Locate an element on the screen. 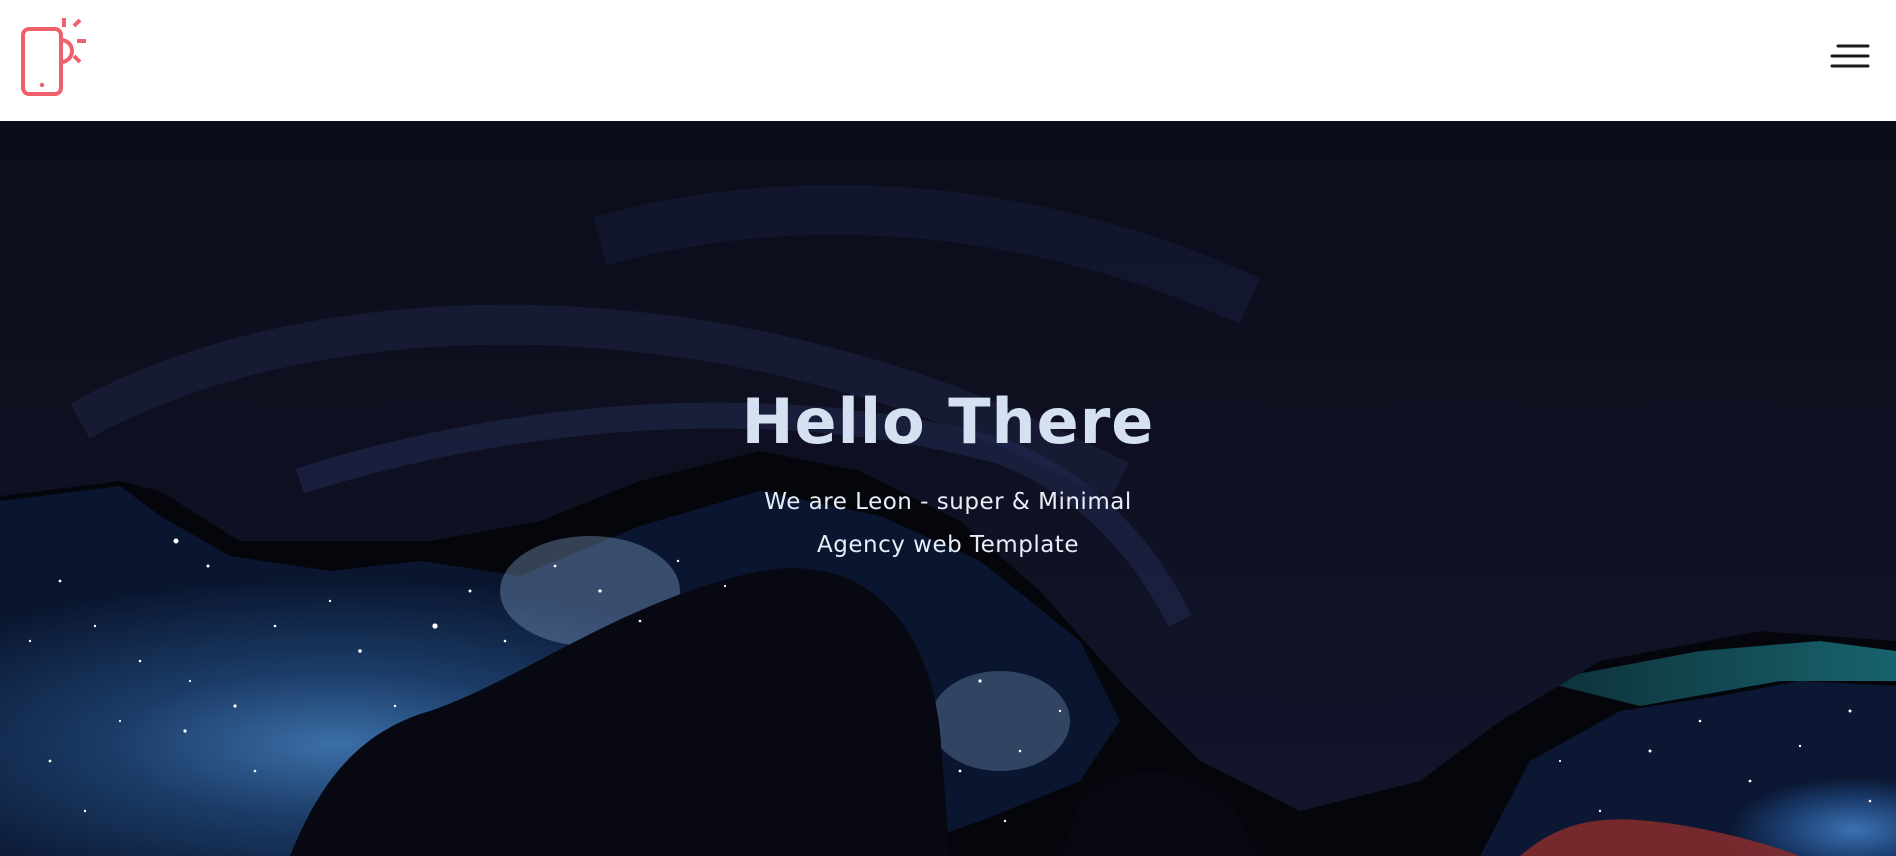 The image size is (1896, 856). hamburger-menu-icon is located at coordinates (1850, 56).